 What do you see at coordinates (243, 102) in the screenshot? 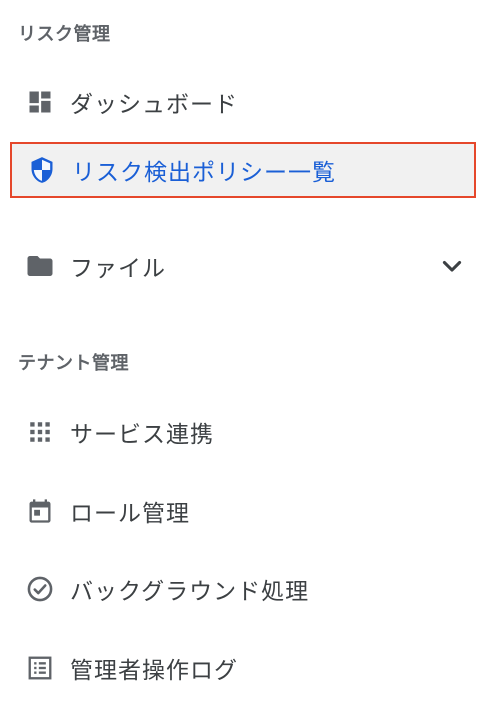
I see `nav-item-dashboard: ダッシュボード` at bounding box center [243, 102].